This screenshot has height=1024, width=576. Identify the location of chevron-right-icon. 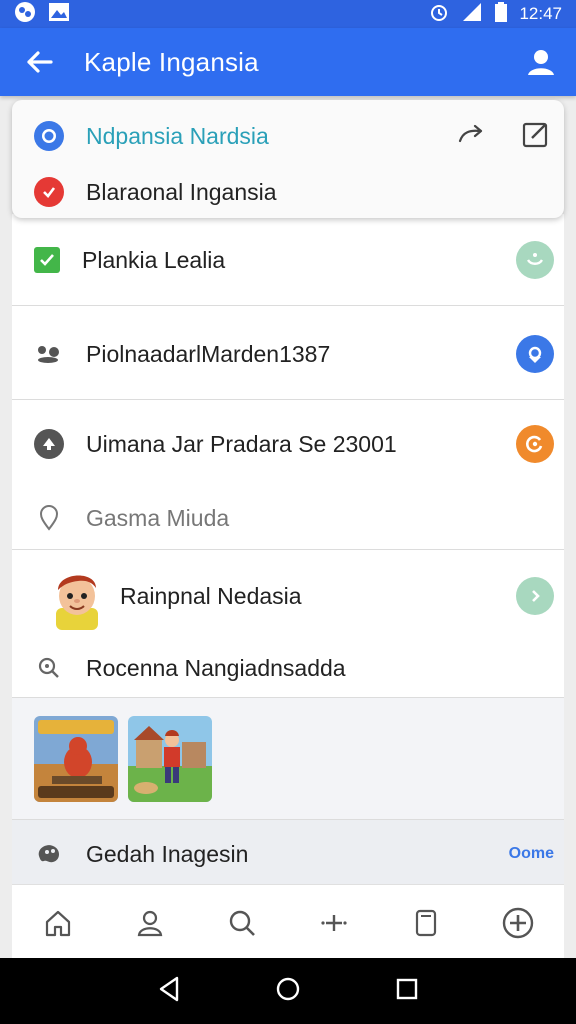
(535, 596).